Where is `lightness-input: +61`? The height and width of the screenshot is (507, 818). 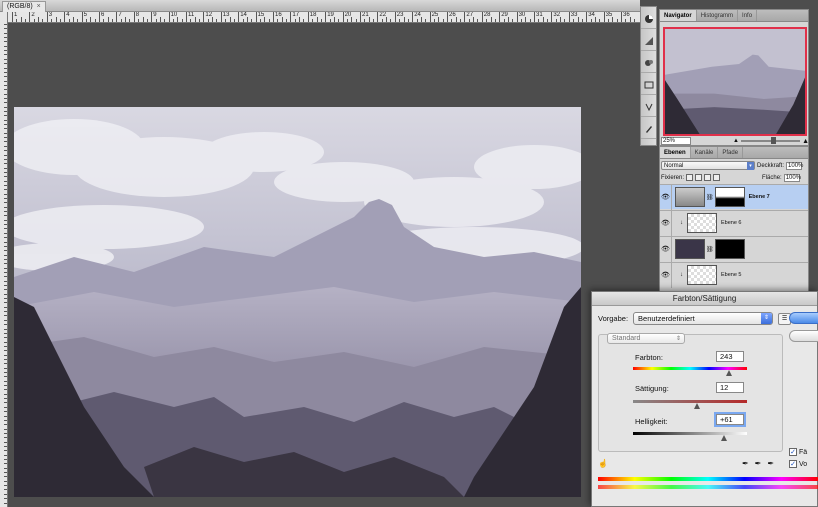
lightness-input: +61 is located at coordinates (730, 419).